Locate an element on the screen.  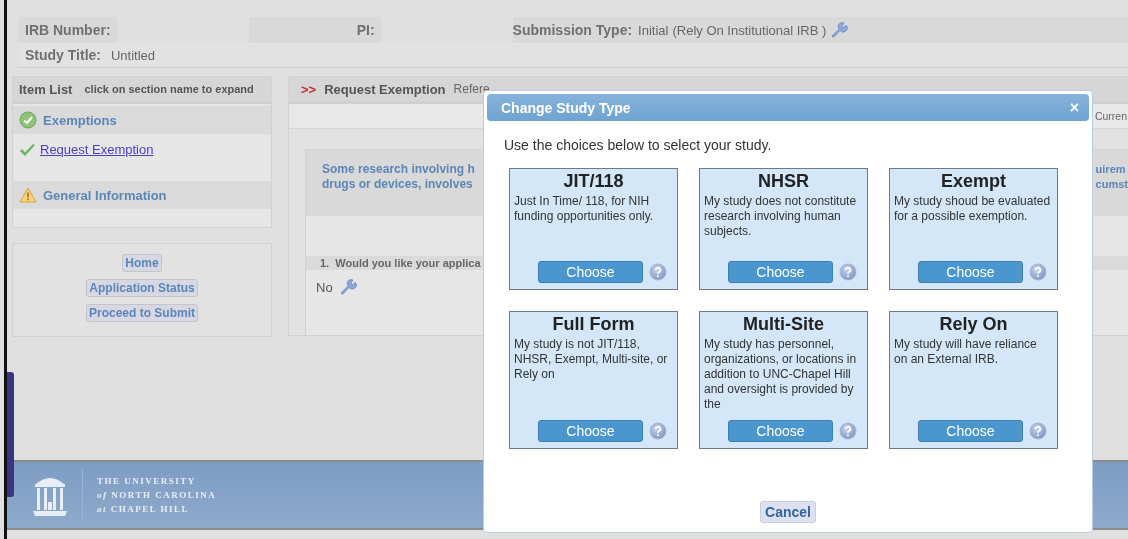
card-description: My study has personnel, organizations, or locations in addition to UNC-Chapel Hill and oversight is provided by the is located at coordinates (780, 374).